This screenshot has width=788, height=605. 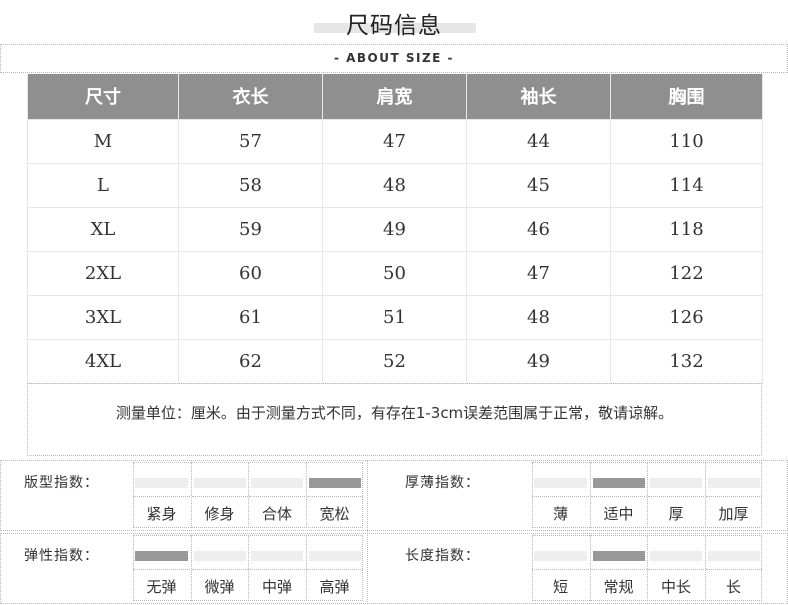 I want to click on table-cell: 57, so click(x=250, y=141).